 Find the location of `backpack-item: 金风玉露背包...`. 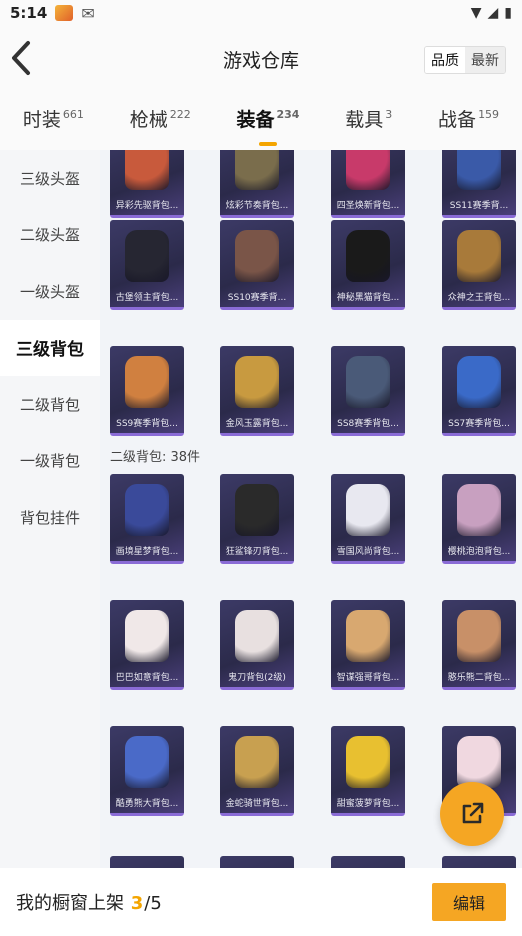

backpack-item: 金风玉露背包... is located at coordinates (257, 391).